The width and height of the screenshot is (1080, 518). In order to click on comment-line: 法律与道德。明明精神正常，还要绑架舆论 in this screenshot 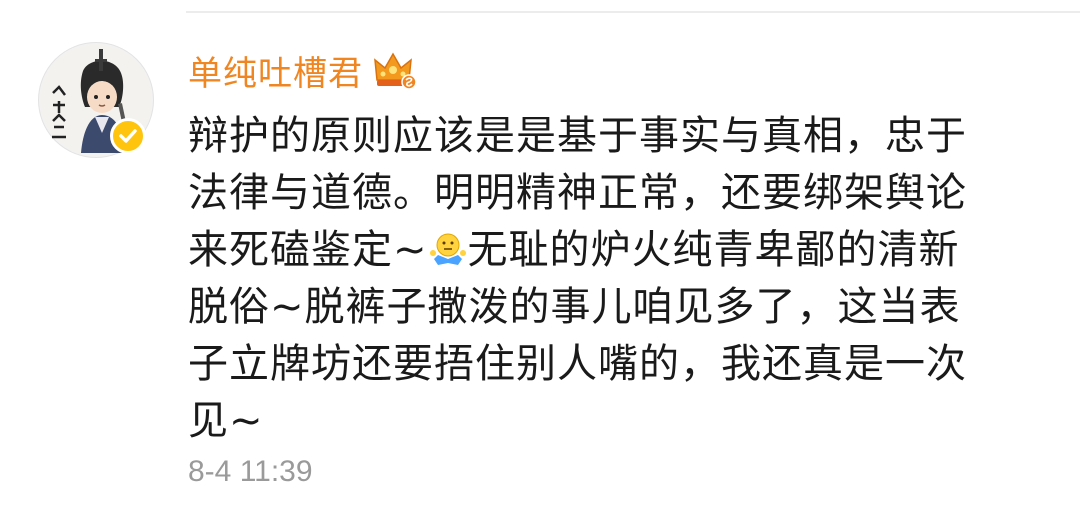, I will do `click(577, 193)`.